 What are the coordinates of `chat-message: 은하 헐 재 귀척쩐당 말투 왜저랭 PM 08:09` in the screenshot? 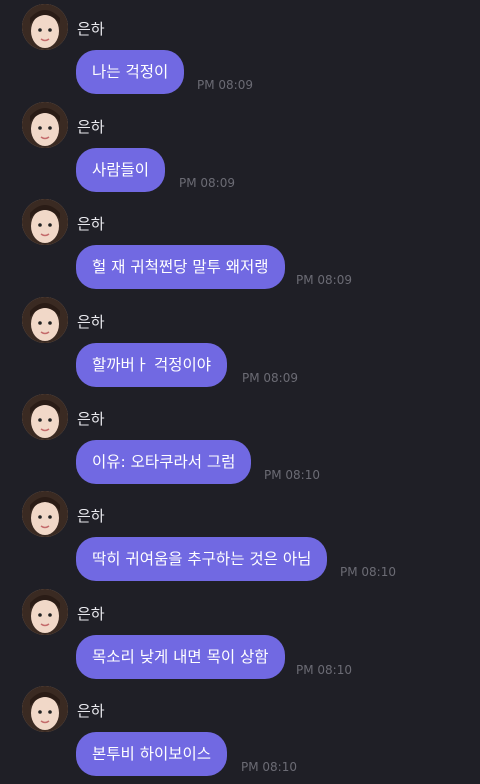 It's located at (240, 248).